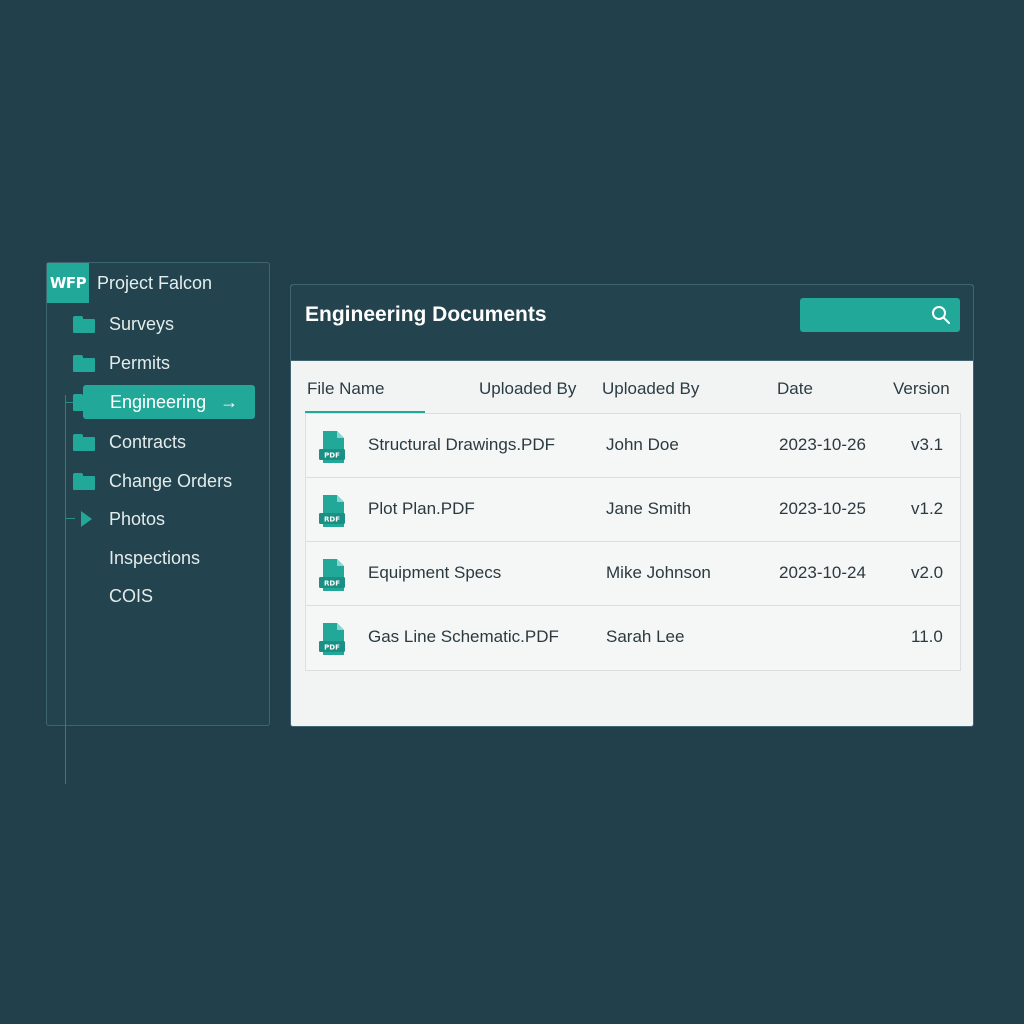  I want to click on sidebar-item-inspections: Inspections, so click(136, 558).